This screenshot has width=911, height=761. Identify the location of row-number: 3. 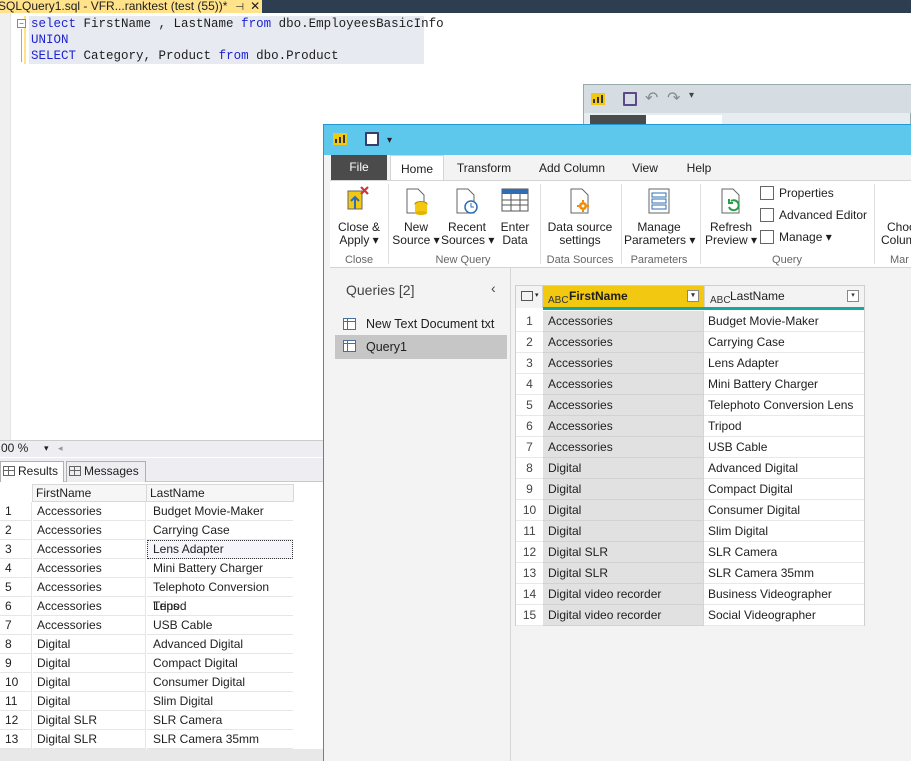
(529, 363).